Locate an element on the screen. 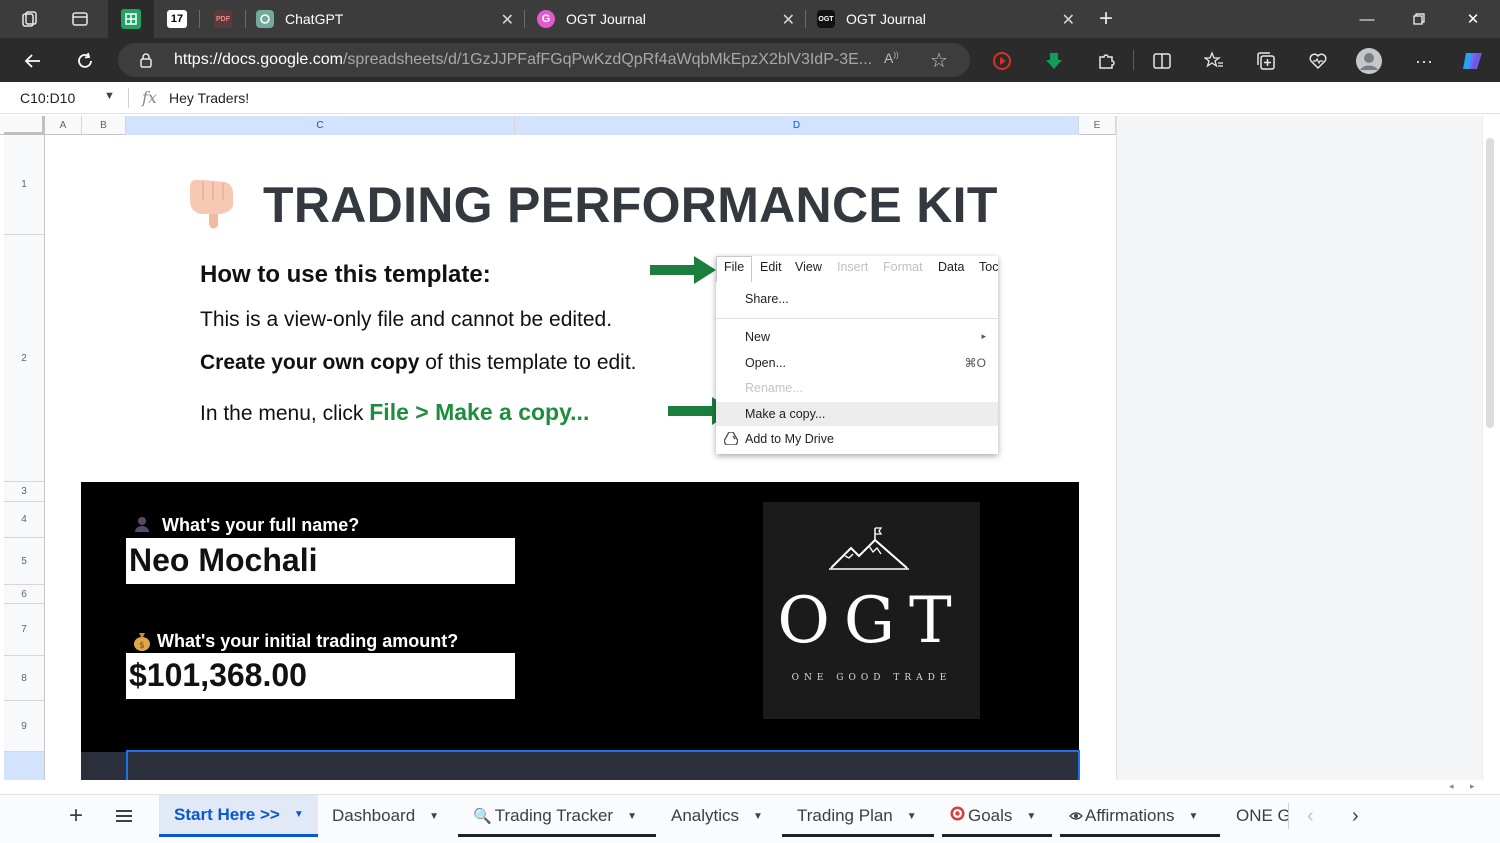 This screenshot has width=1500, height=843. reload-icon is located at coordinates (85, 61).